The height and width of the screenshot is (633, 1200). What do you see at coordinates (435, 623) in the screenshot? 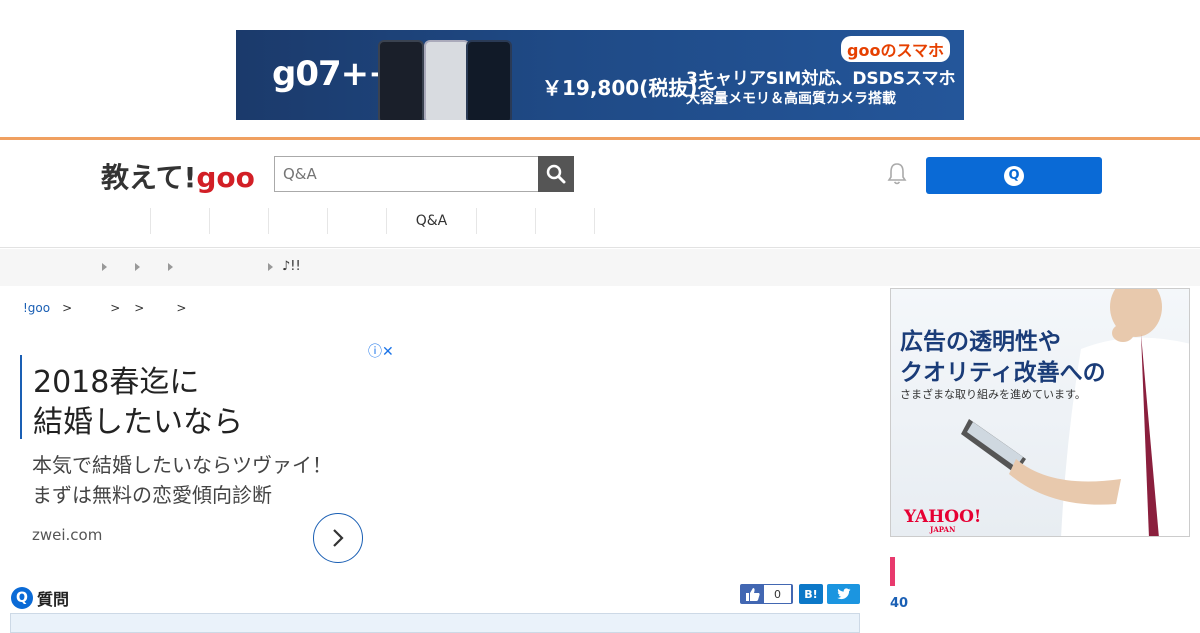
I see `question-box` at bounding box center [435, 623].